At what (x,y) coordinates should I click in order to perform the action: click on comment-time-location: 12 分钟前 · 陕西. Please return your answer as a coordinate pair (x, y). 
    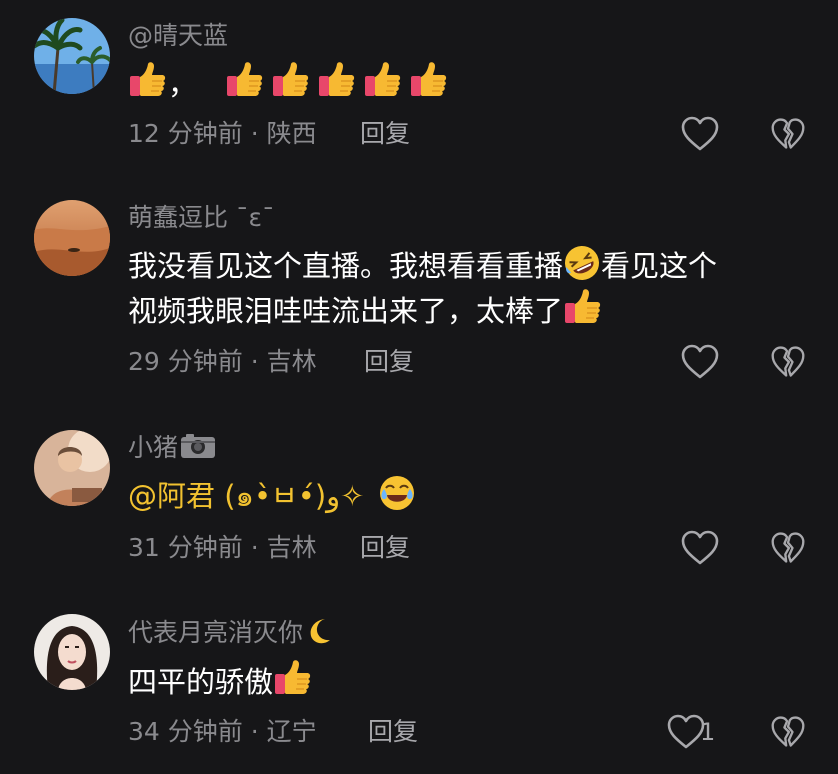
    Looking at the image, I should click on (222, 133).